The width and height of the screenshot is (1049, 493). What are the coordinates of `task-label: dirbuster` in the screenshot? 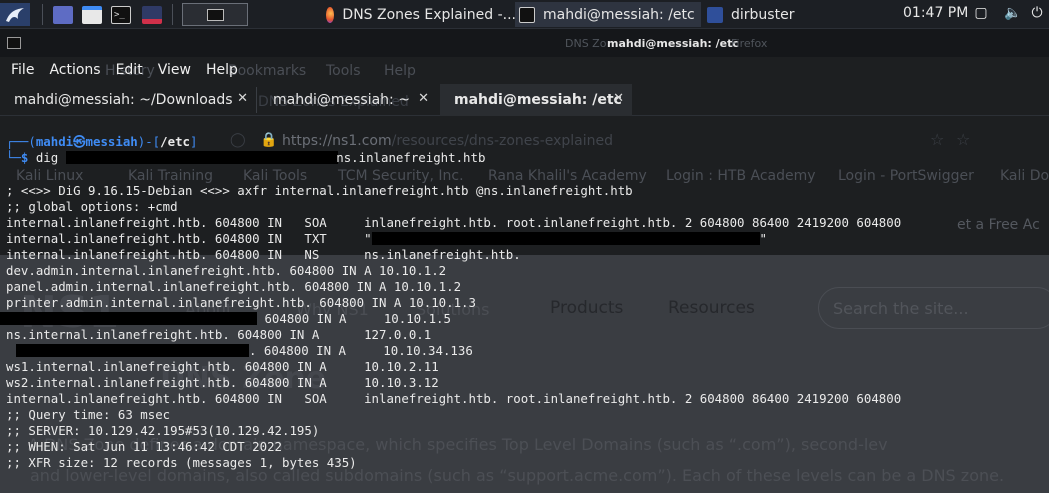 It's located at (763, 14).